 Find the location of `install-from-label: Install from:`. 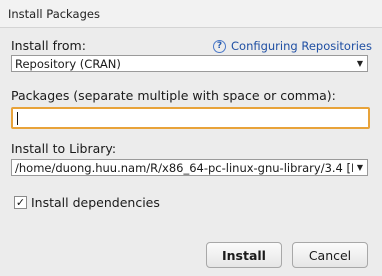

install-from-label: Install from: is located at coordinates (48, 45).